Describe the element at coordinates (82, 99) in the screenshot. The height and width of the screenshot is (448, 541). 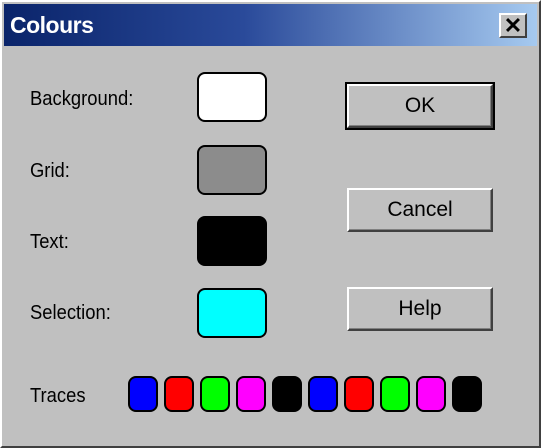
I see `background-label: Background:` at that location.